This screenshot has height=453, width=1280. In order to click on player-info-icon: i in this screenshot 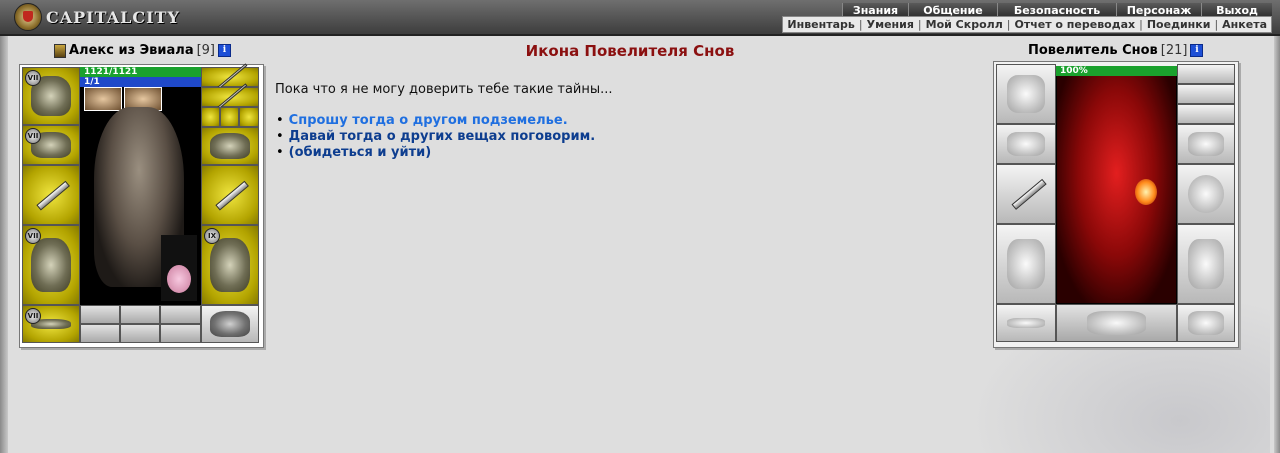, I will do `click(225, 50)`.